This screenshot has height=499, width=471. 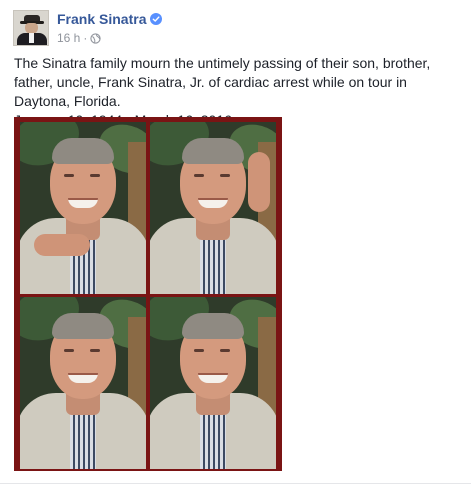 What do you see at coordinates (31, 38) in the screenshot?
I see `avatar-shirt` at bounding box center [31, 38].